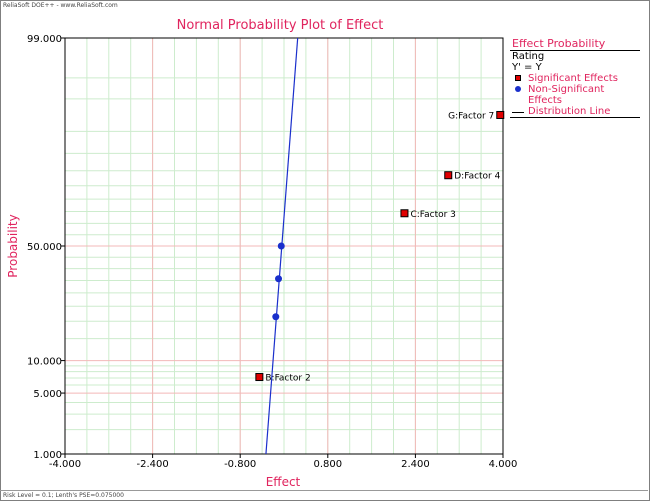 This screenshot has width=650, height=501. Describe the element at coordinates (240, 464) in the screenshot. I see `x-tick-label: -0.800` at that location.